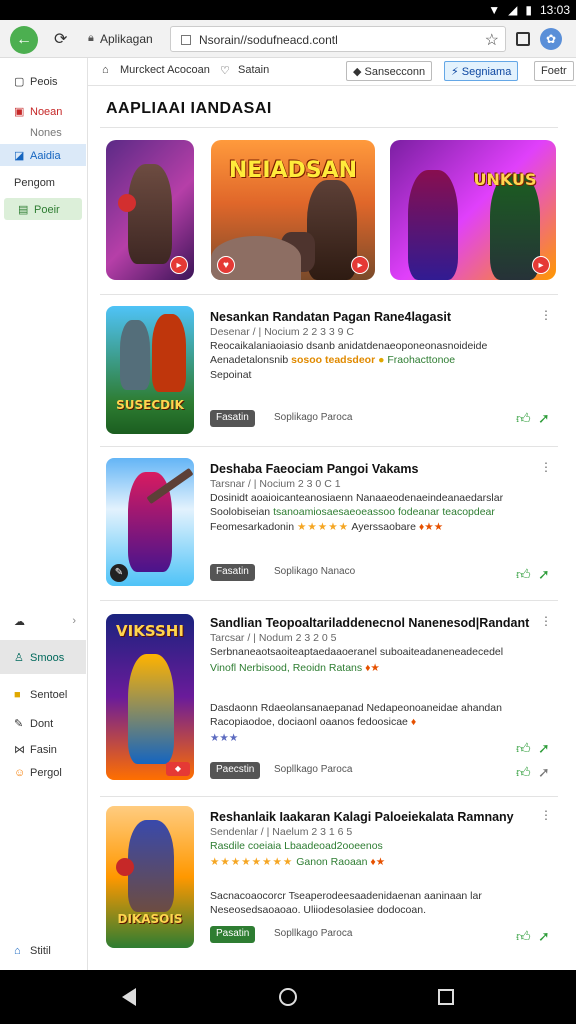 This screenshot has width=576, height=1024. Describe the element at coordinates (253, 70) in the screenshot. I see `toolbar-item-satain: Satain` at that location.